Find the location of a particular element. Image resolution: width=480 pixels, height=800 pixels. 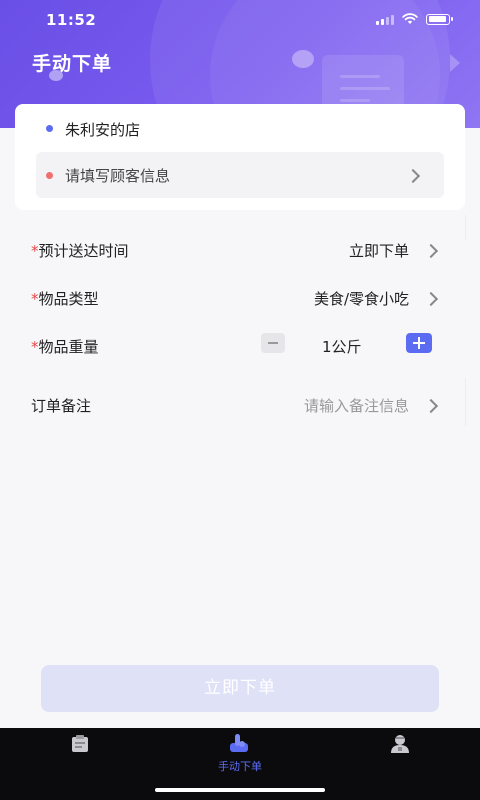

manual-order-icon is located at coordinates (239, 743).